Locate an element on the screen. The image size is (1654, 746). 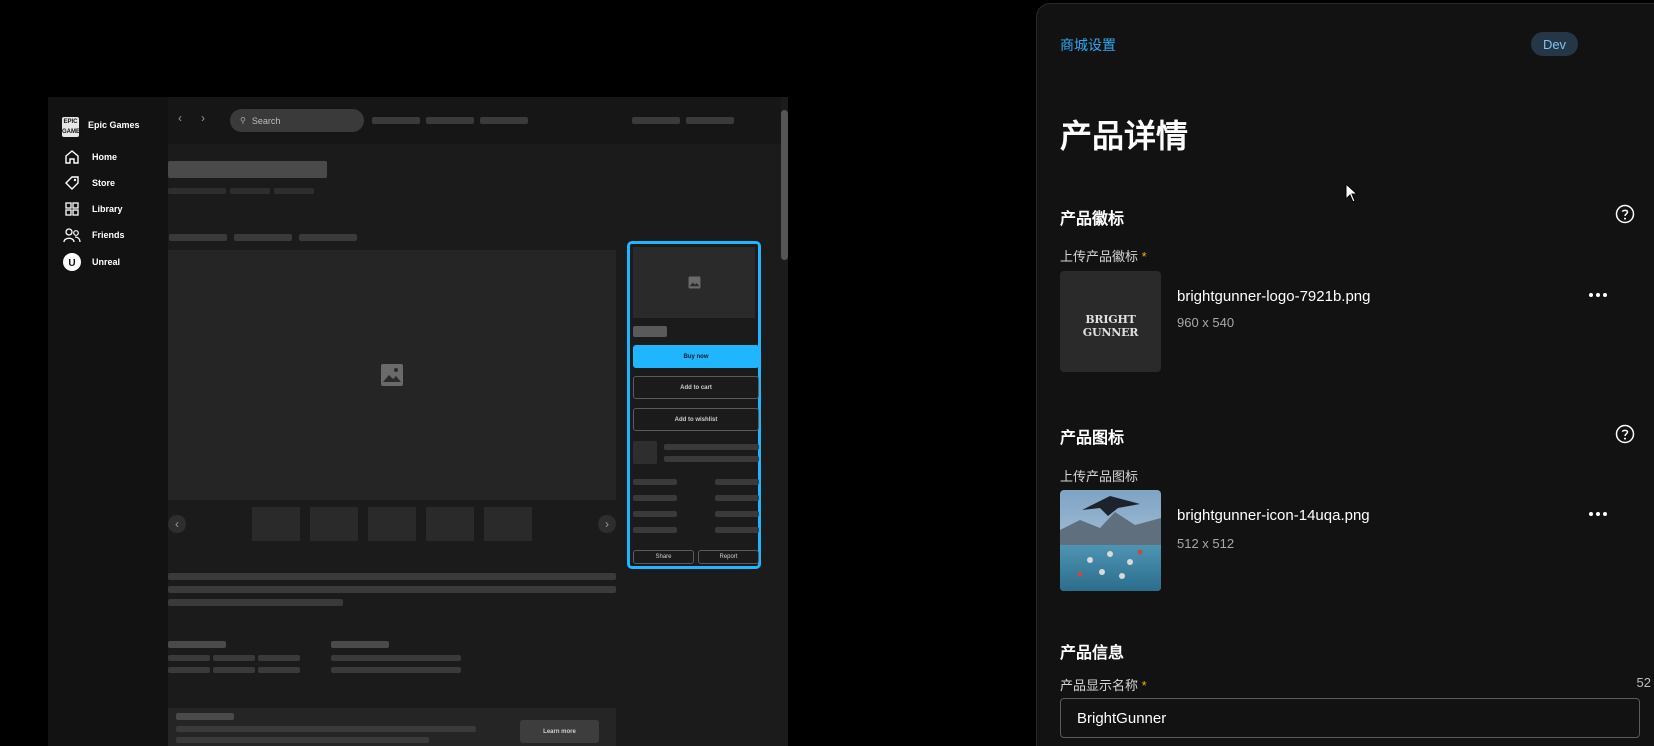
logo-upload-label-text: 上传产品徽标 is located at coordinates (1099, 256).